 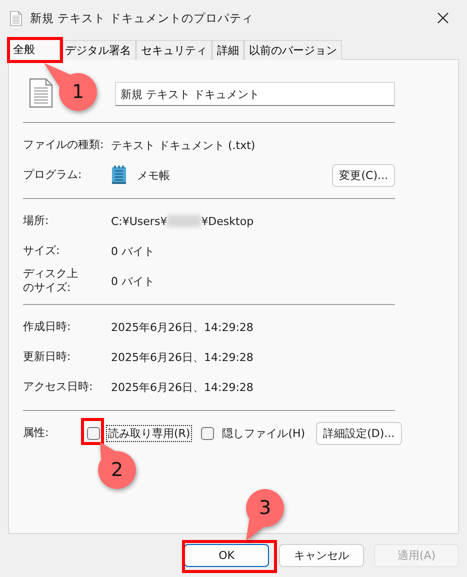 What do you see at coordinates (36, 433) in the screenshot?
I see `field-label: 属性:` at bounding box center [36, 433].